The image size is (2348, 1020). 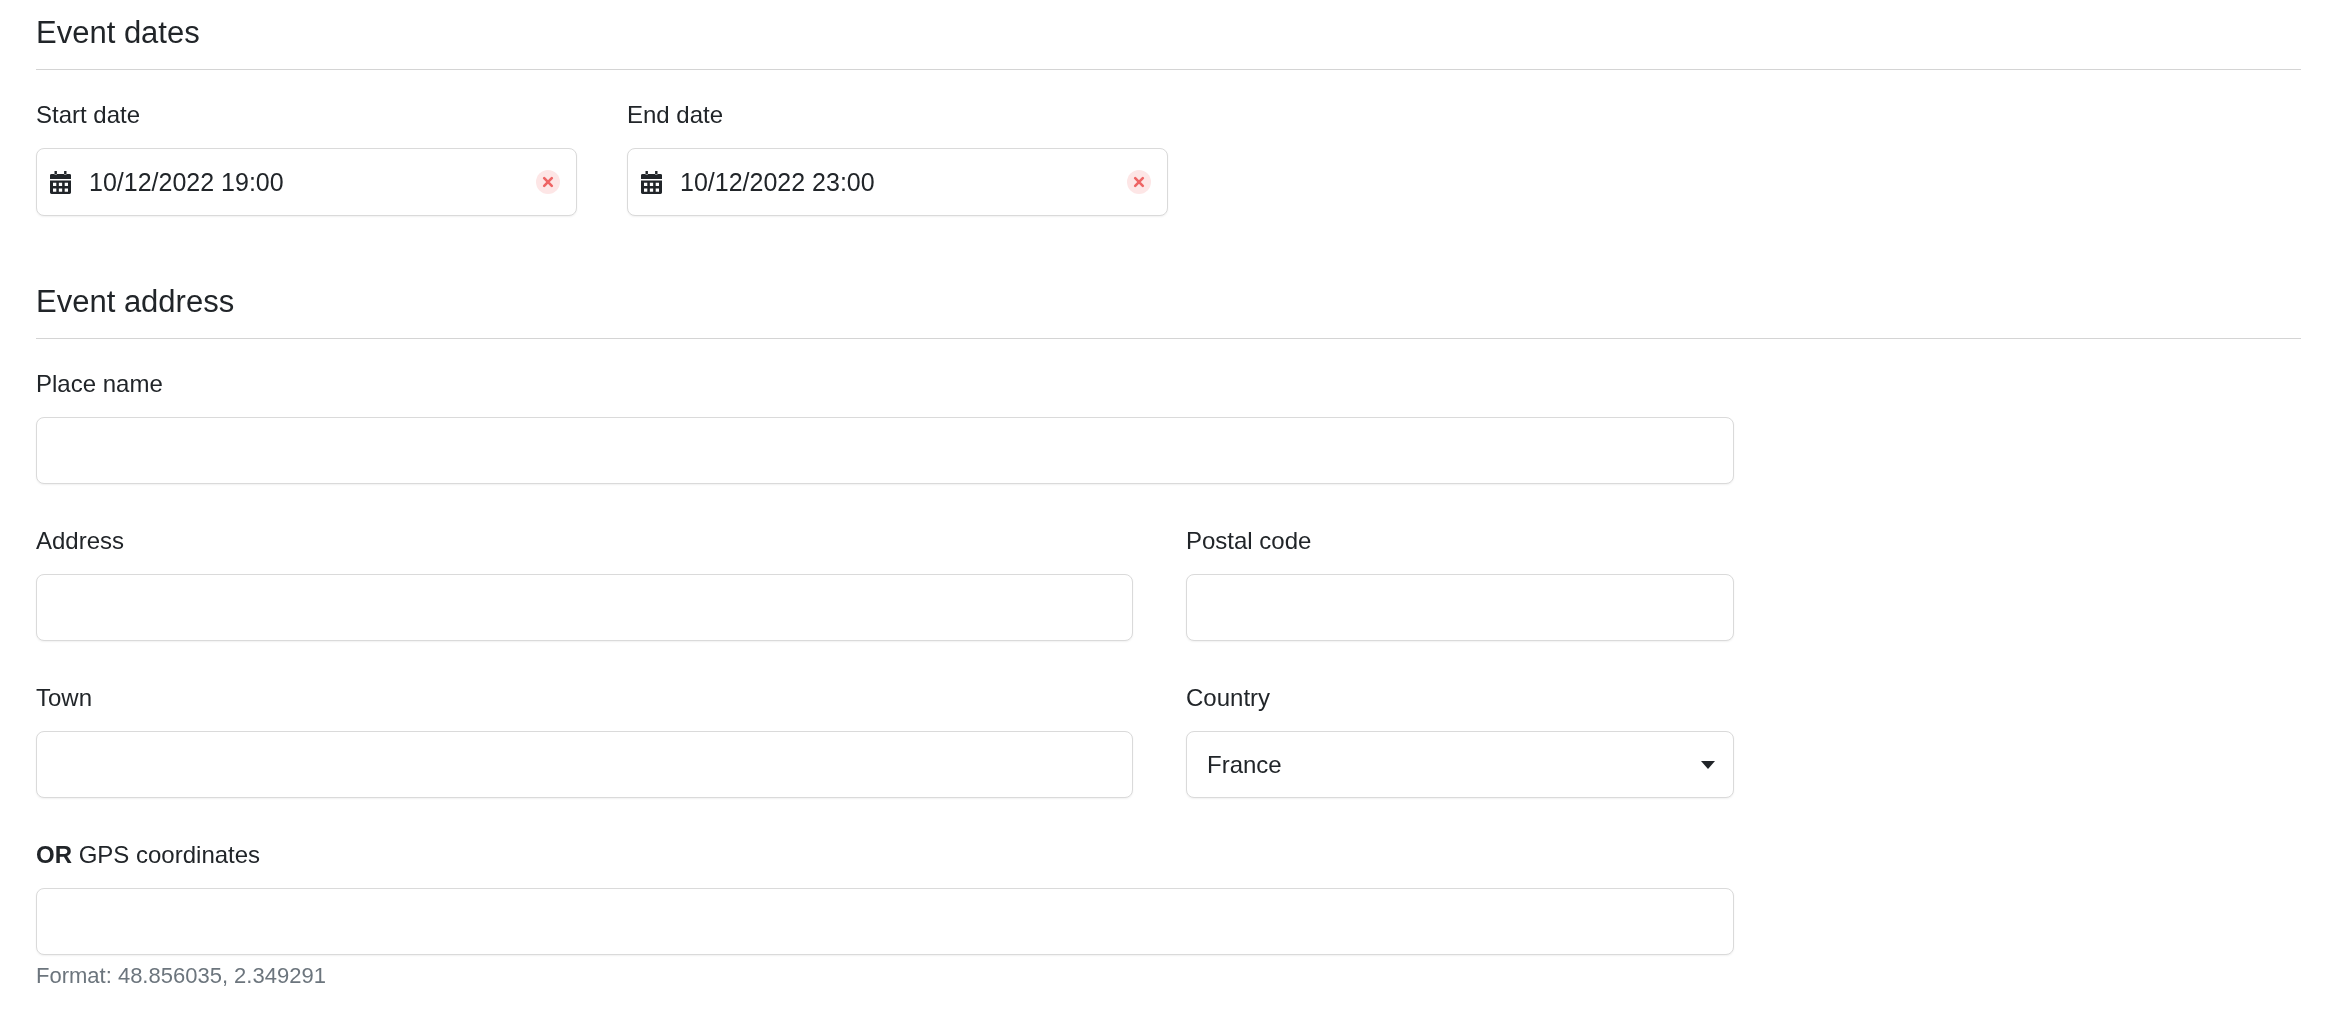 I want to click on date-field: 10/12/2022 19:00, so click(x=306, y=182).